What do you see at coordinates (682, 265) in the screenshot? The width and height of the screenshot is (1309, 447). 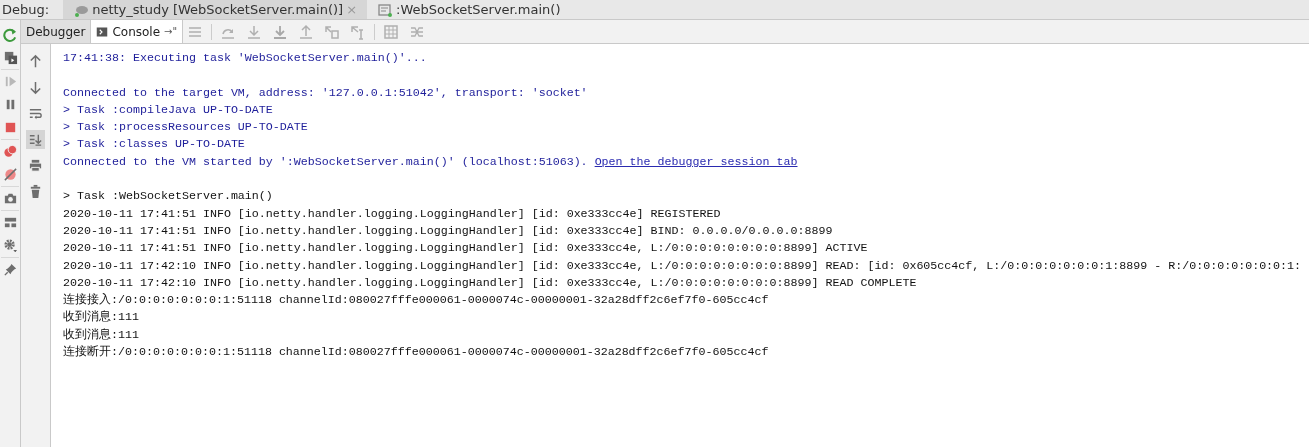 I see `console-line: 2020-10-11 17:42:10 INFO [io.netty.handler.logging.LoggingHandler] [id: 0xe333cc4e, L:/0:0:0:0:0:0:0:0:8899] READ: [id: 0x605cc4cf, L:/0:0:0:0:0:0:0:1:8899 - R:/0:0:0:0:0:0:0:1:` at bounding box center [682, 265].